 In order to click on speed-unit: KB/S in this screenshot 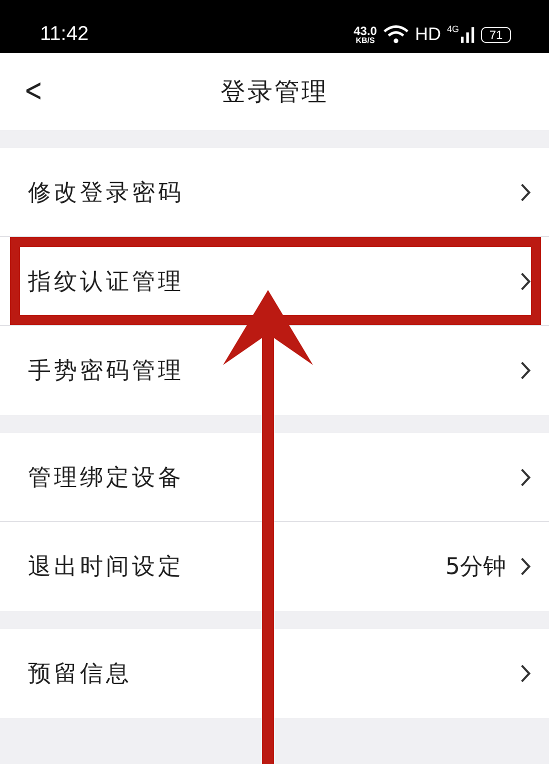, I will do `click(365, 40)`.